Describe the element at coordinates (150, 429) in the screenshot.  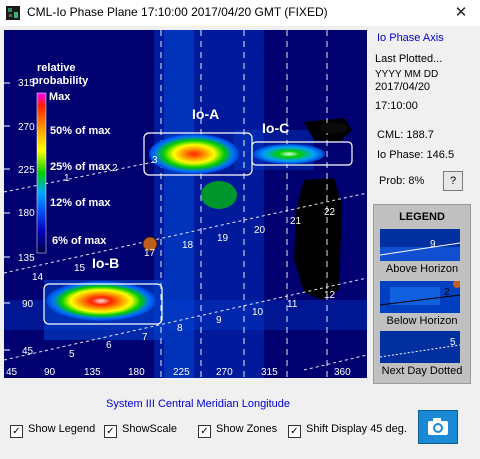
I see `checkbox-label: ShowScale` at that location.